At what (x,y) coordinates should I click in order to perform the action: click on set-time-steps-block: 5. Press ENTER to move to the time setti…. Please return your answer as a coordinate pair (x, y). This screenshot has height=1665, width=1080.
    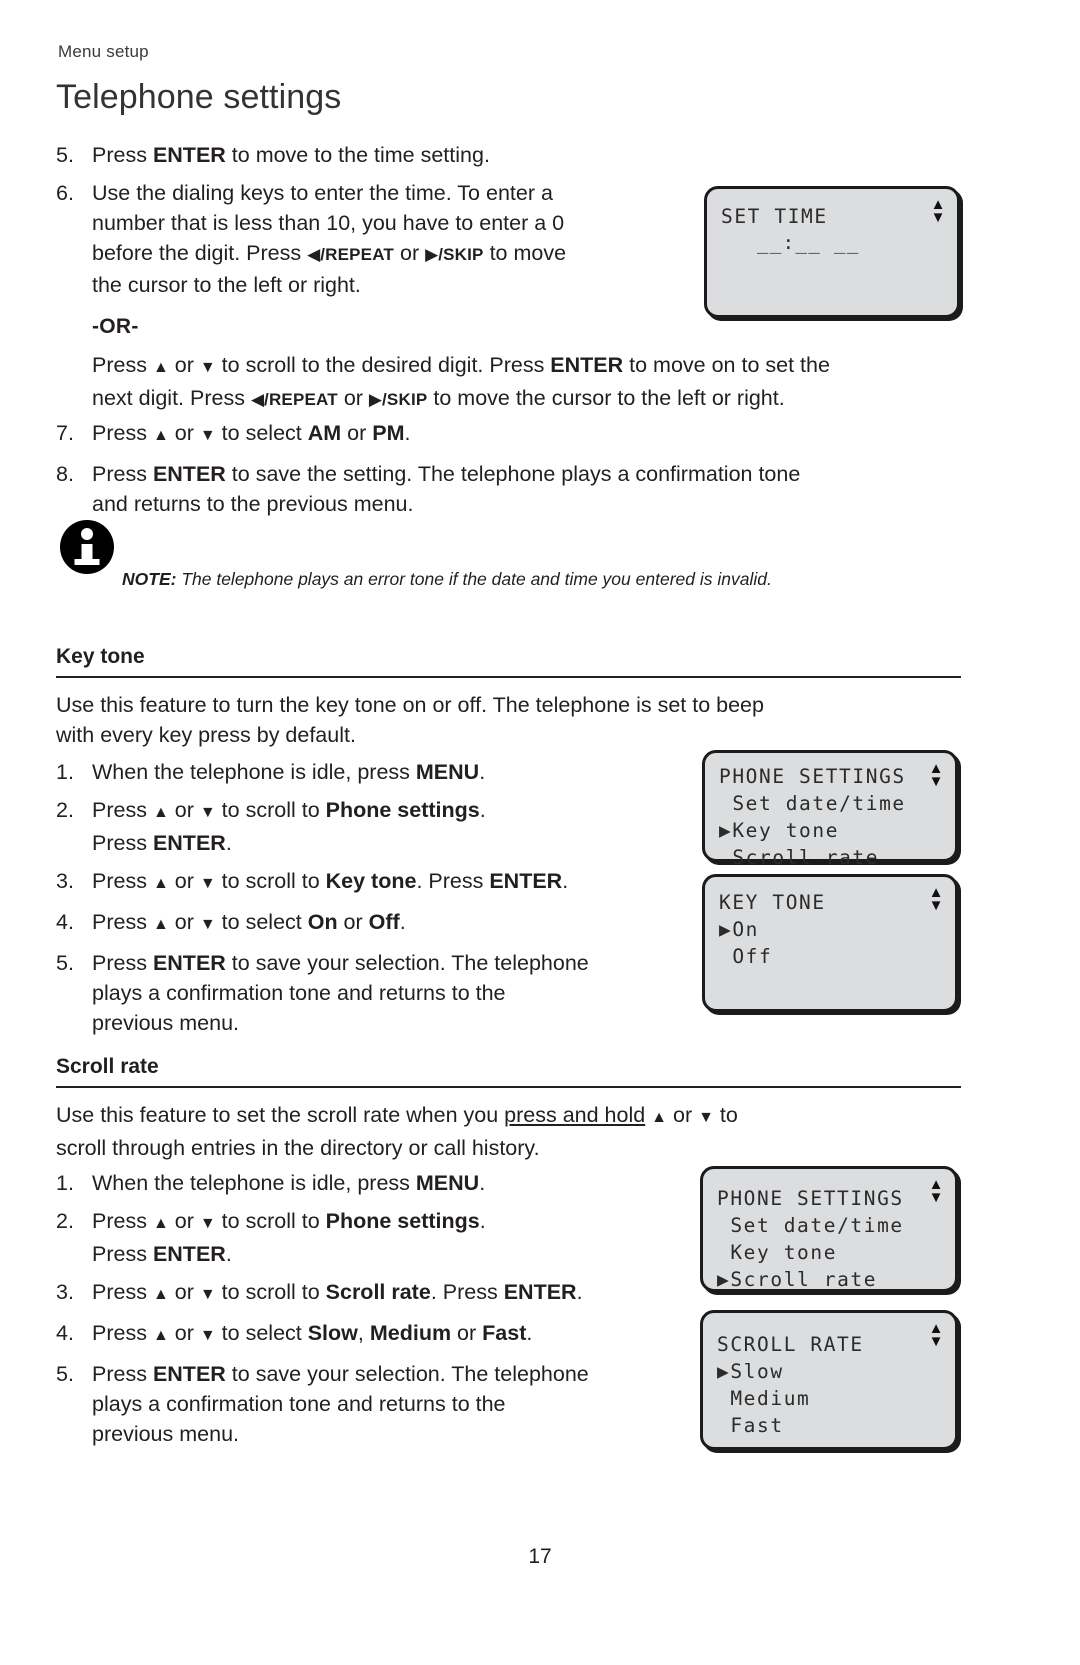
    Looking at the image, I should click on (376, 224).